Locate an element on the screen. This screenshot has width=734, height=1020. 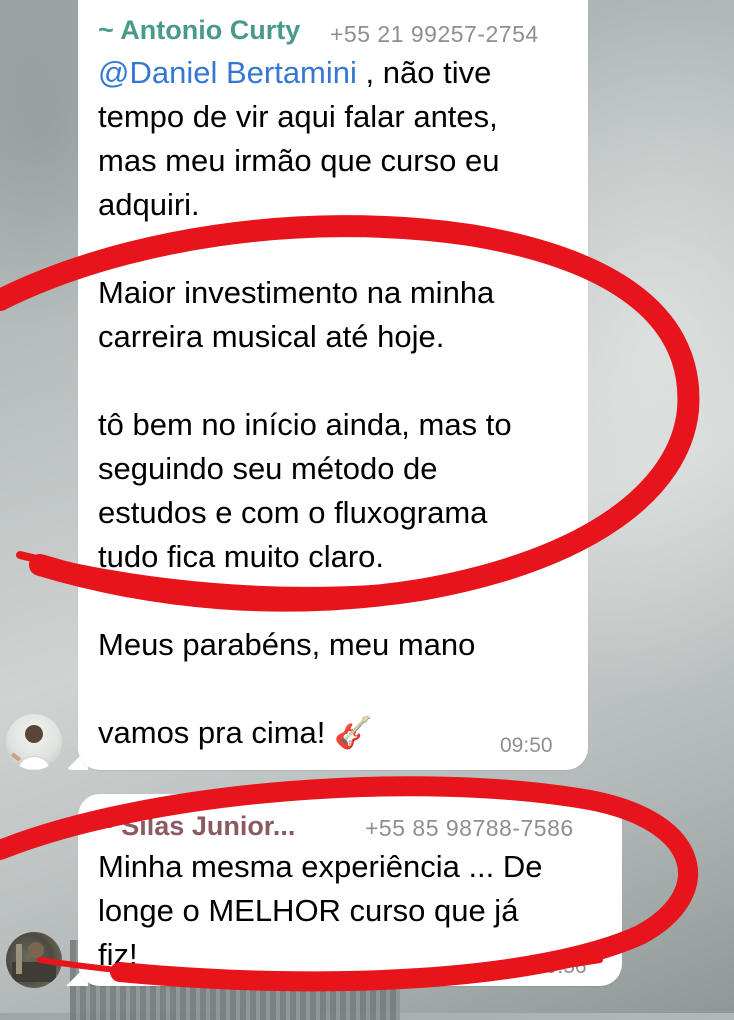
sender-name: ~ Antonio Curty is located at coordinates (199, 30).